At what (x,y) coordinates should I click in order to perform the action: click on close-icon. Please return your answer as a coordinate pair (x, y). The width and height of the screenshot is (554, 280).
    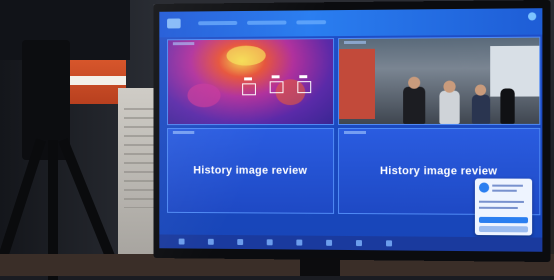
    Looking at the image, I should click on (532, 16).